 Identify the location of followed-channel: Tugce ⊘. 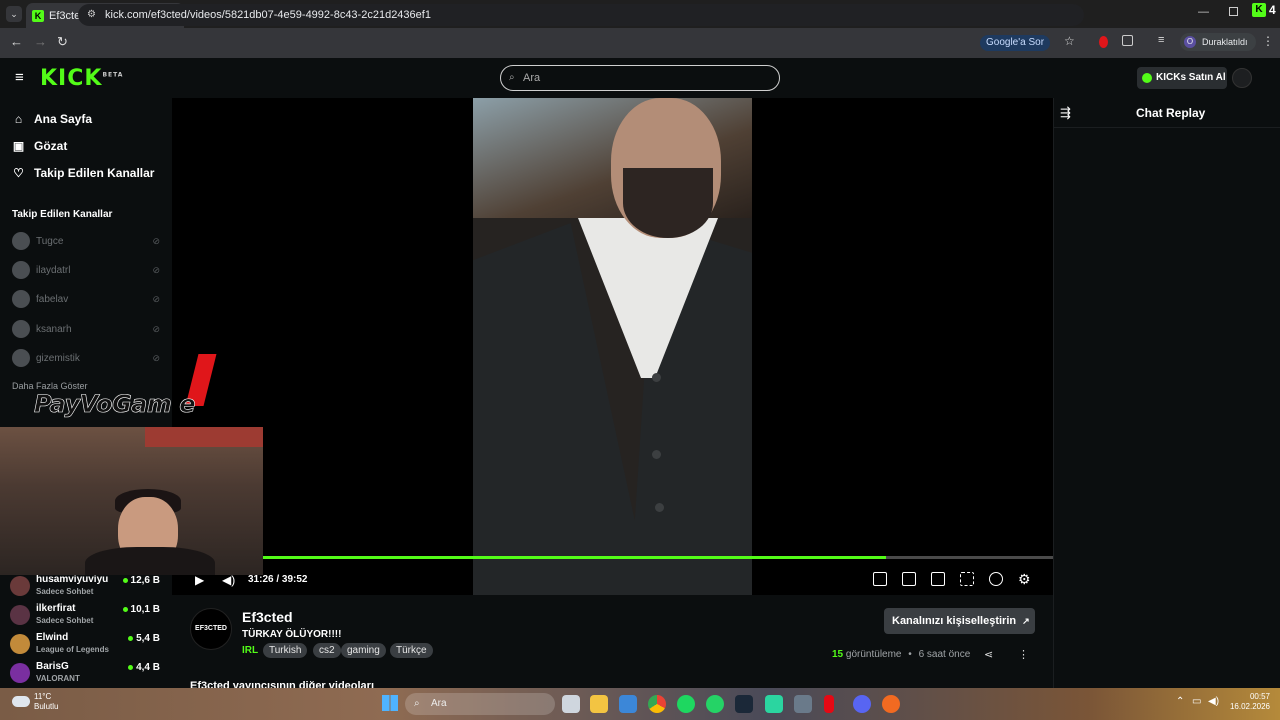
(86, 241).